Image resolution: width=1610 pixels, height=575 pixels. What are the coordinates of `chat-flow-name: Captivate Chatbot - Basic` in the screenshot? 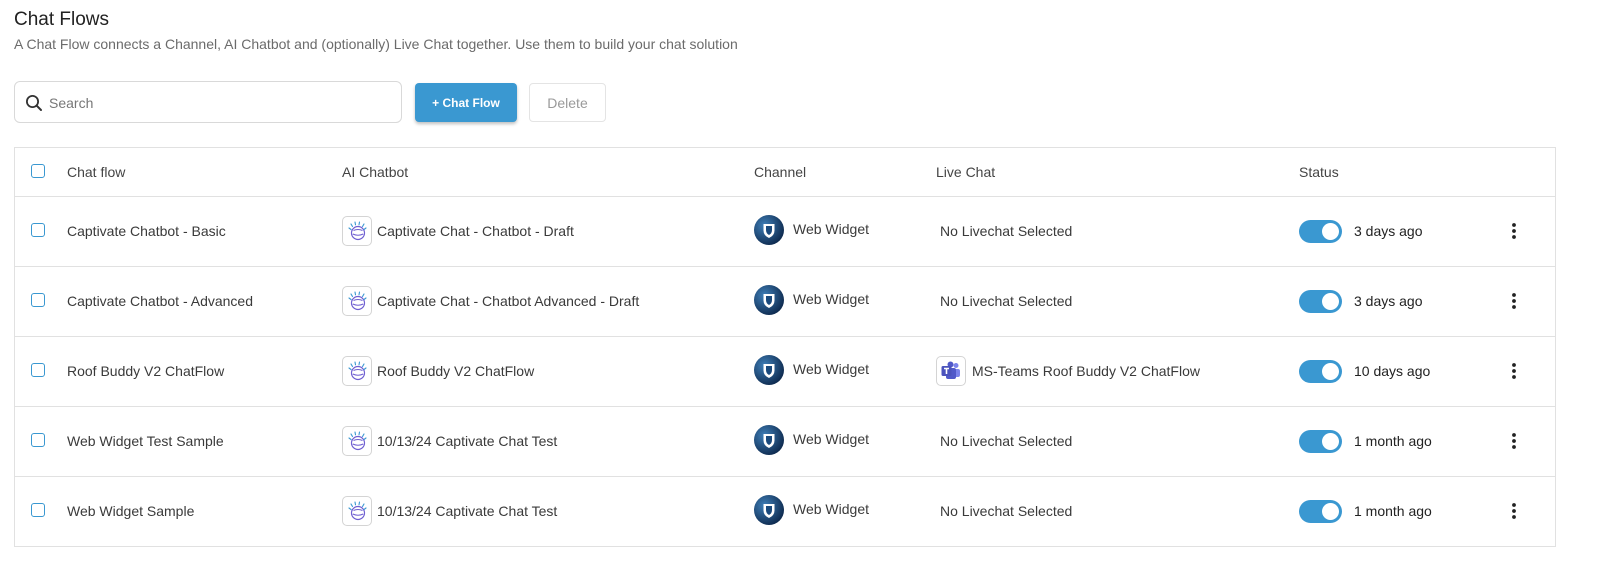 It's located at (146, 231).